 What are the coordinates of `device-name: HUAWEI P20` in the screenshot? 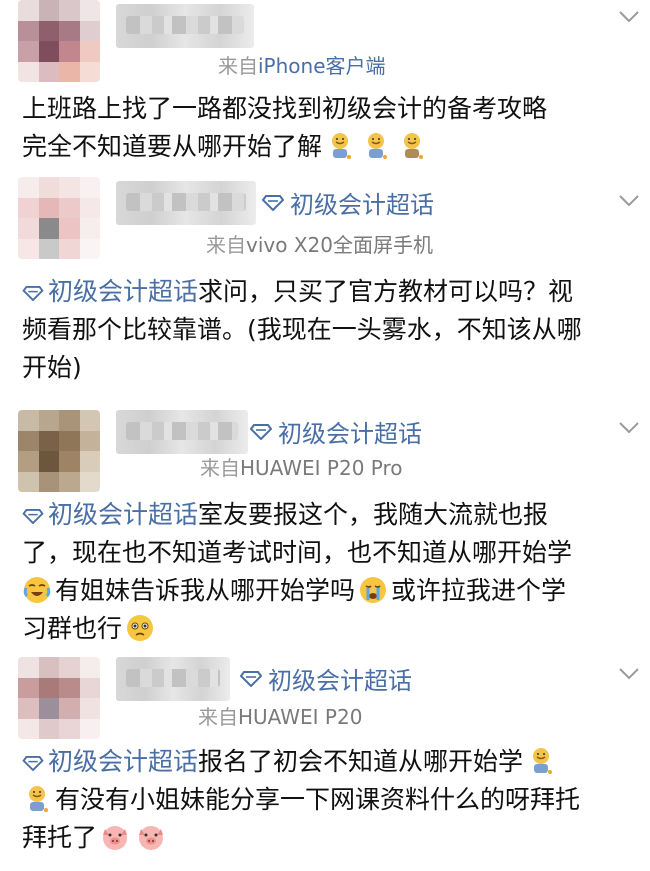 It's located at (300, 717).